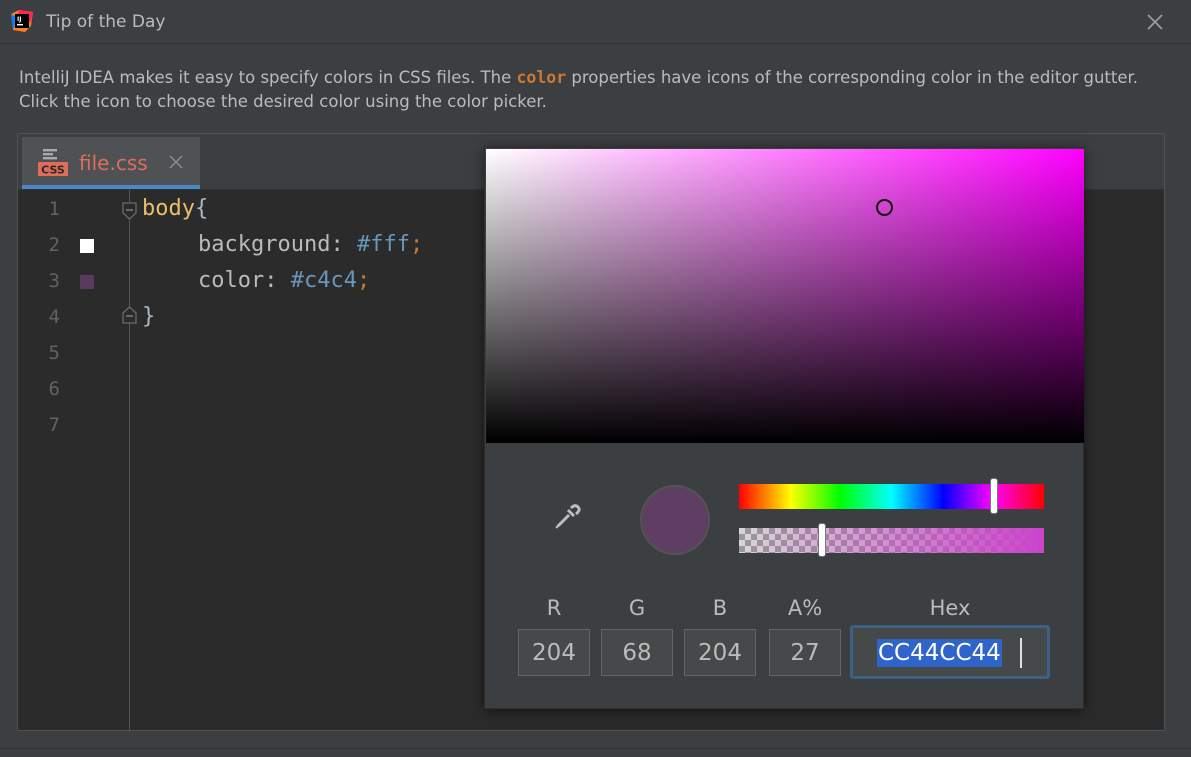 The height and width of the screenshot is (757, 1191). Describe the element at coordinates (950, 608) in the screenshot. I see `hex-label: Hex` at that location.